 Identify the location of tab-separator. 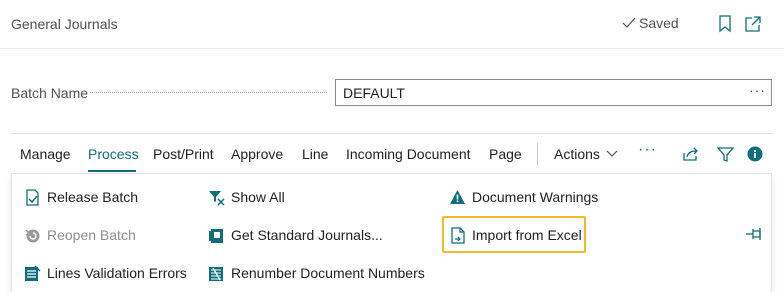
(537, 154).